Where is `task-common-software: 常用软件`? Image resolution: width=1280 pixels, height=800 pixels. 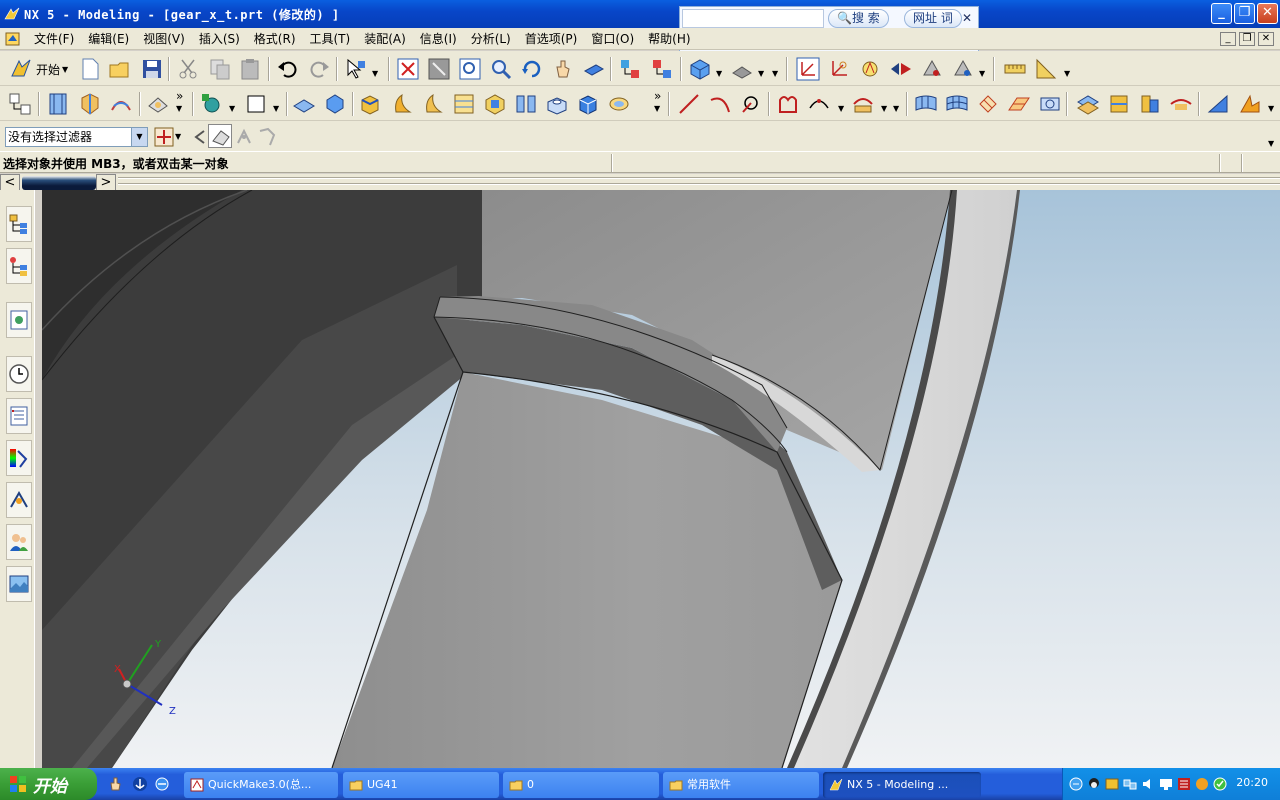
task-common-software: 常用软件 is located at coordinates (741, 785).